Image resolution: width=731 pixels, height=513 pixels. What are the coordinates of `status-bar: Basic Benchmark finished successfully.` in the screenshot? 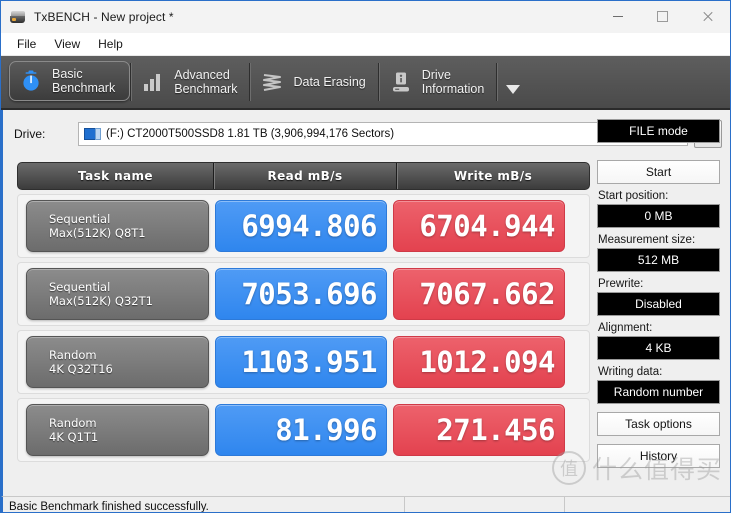 It's located at (365, 504).